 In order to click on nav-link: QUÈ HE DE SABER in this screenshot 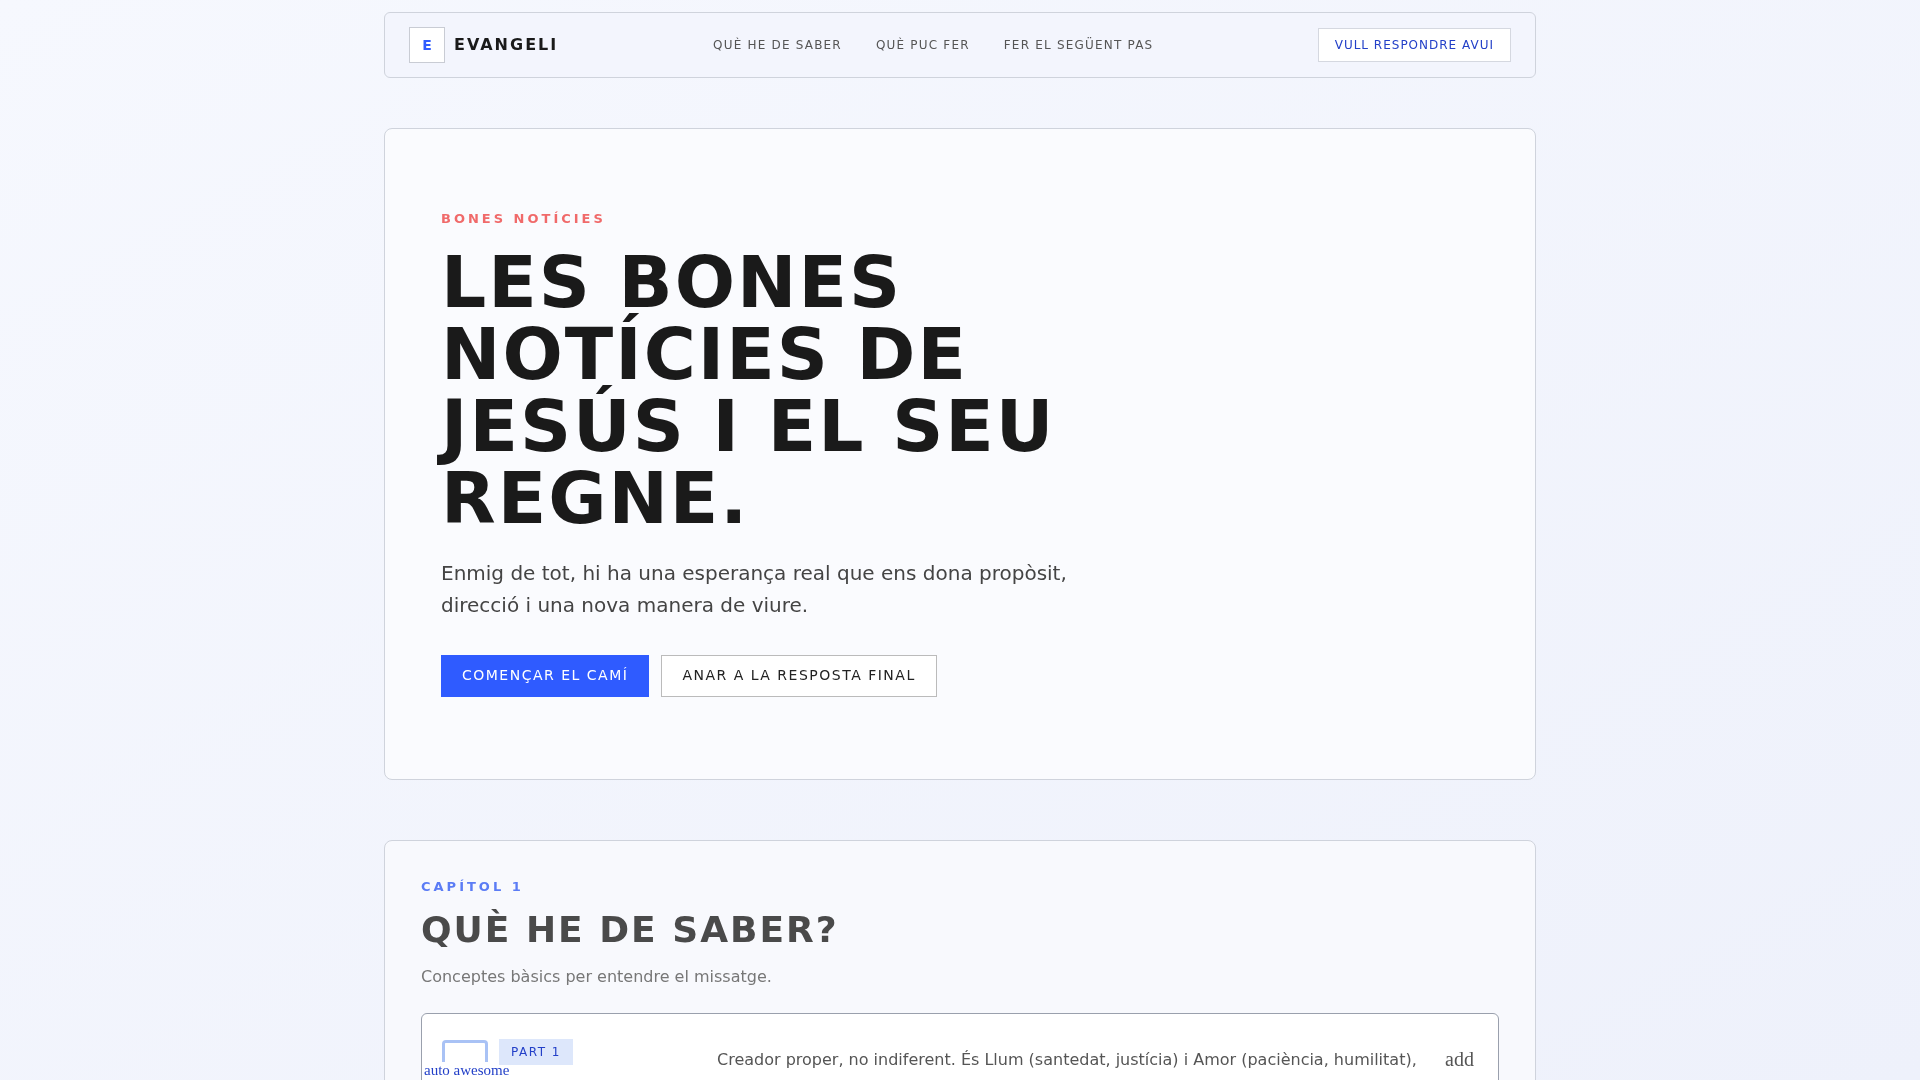, I will do `click(777, 45)`.